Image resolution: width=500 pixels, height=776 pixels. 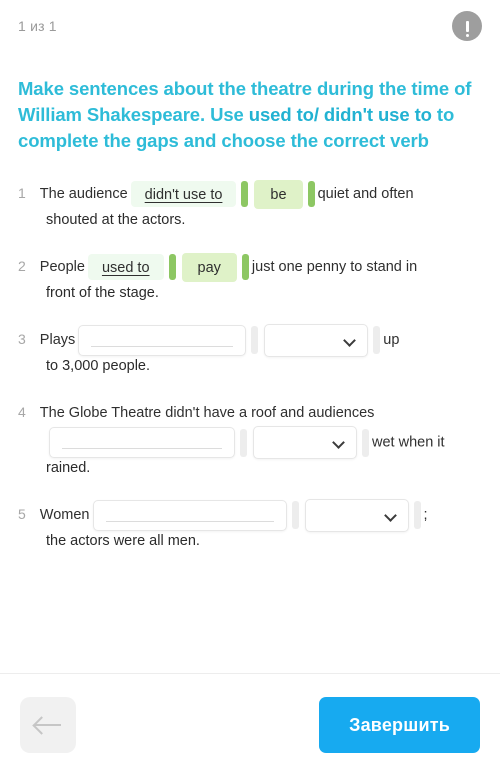 I want to click on question-number: 4, so click(x=22, y=412).